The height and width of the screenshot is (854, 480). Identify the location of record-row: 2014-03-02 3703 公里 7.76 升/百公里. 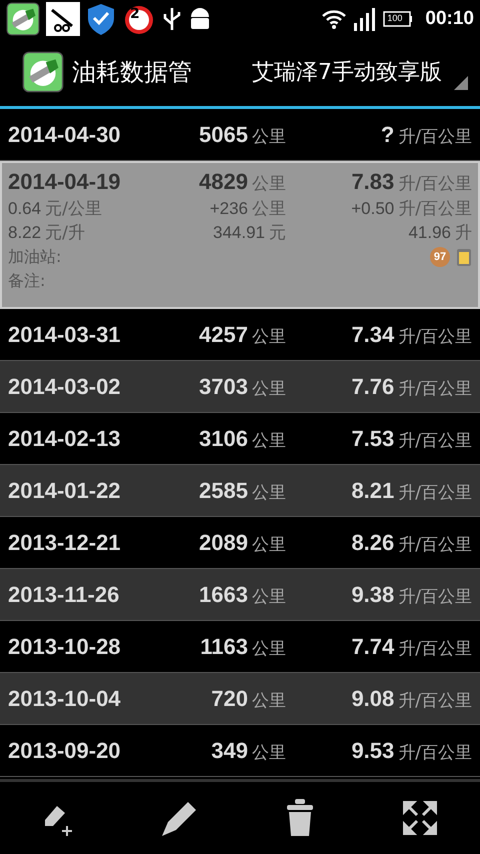
(240, 387).